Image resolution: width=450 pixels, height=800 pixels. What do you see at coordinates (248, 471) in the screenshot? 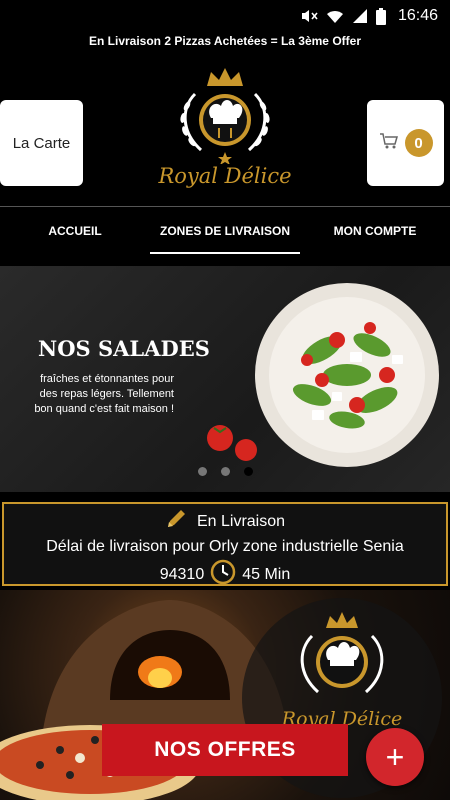
I see `slider-dot-active` at bounding box center [248, 471].